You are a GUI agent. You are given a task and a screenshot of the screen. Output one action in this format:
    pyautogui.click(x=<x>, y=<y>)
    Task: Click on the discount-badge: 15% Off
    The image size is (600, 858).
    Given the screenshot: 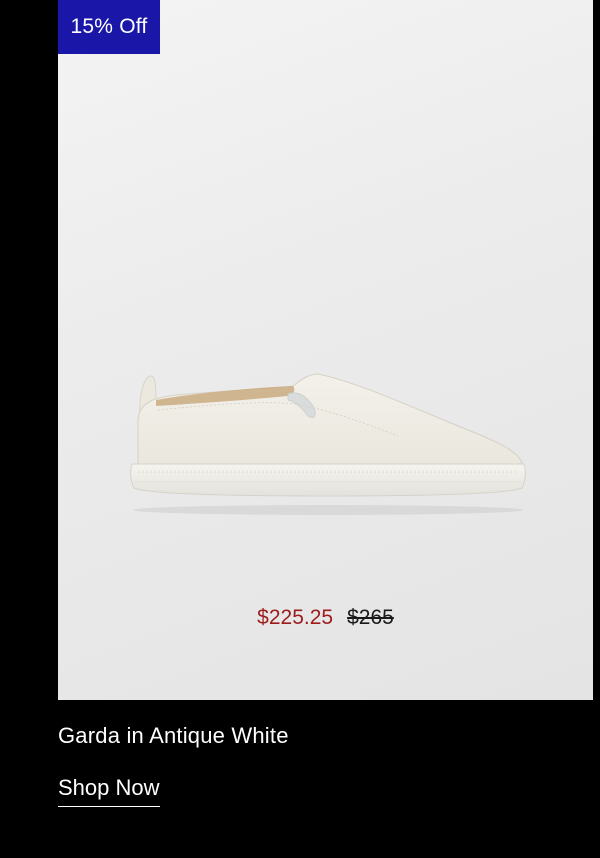 What is the action you would take?
    pyautogui.click(x=109, y=27)
    